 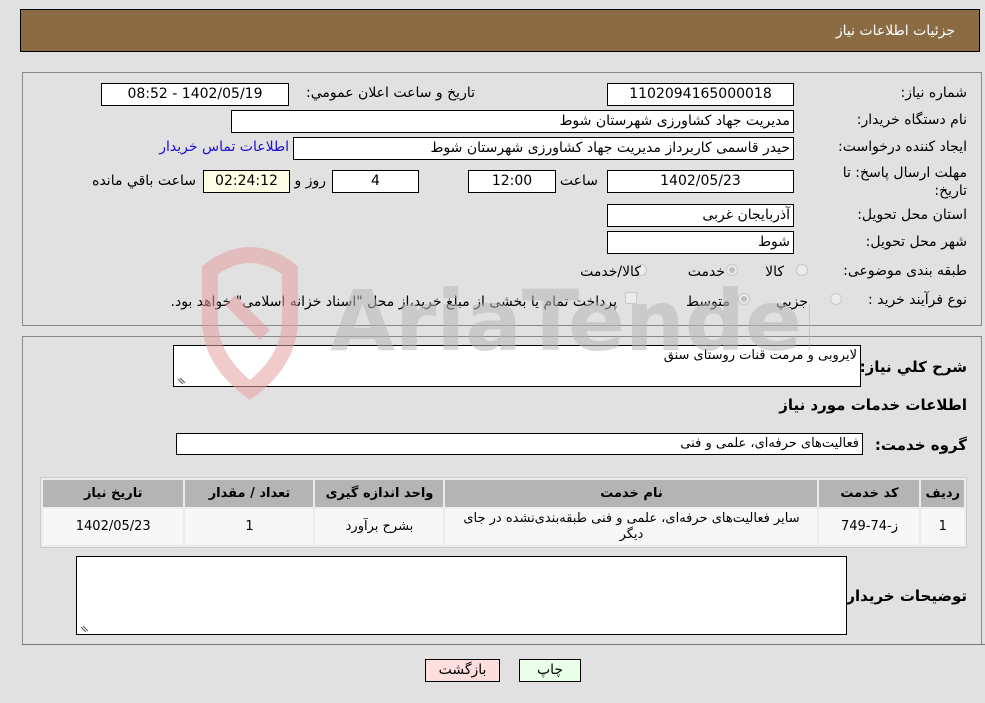 What do you see at coordinates (760, 355) in the screenshot?
I see `general-desc-text: لایروبی و مرمت قنات روستای سنق` at bounding box center [760, 355].